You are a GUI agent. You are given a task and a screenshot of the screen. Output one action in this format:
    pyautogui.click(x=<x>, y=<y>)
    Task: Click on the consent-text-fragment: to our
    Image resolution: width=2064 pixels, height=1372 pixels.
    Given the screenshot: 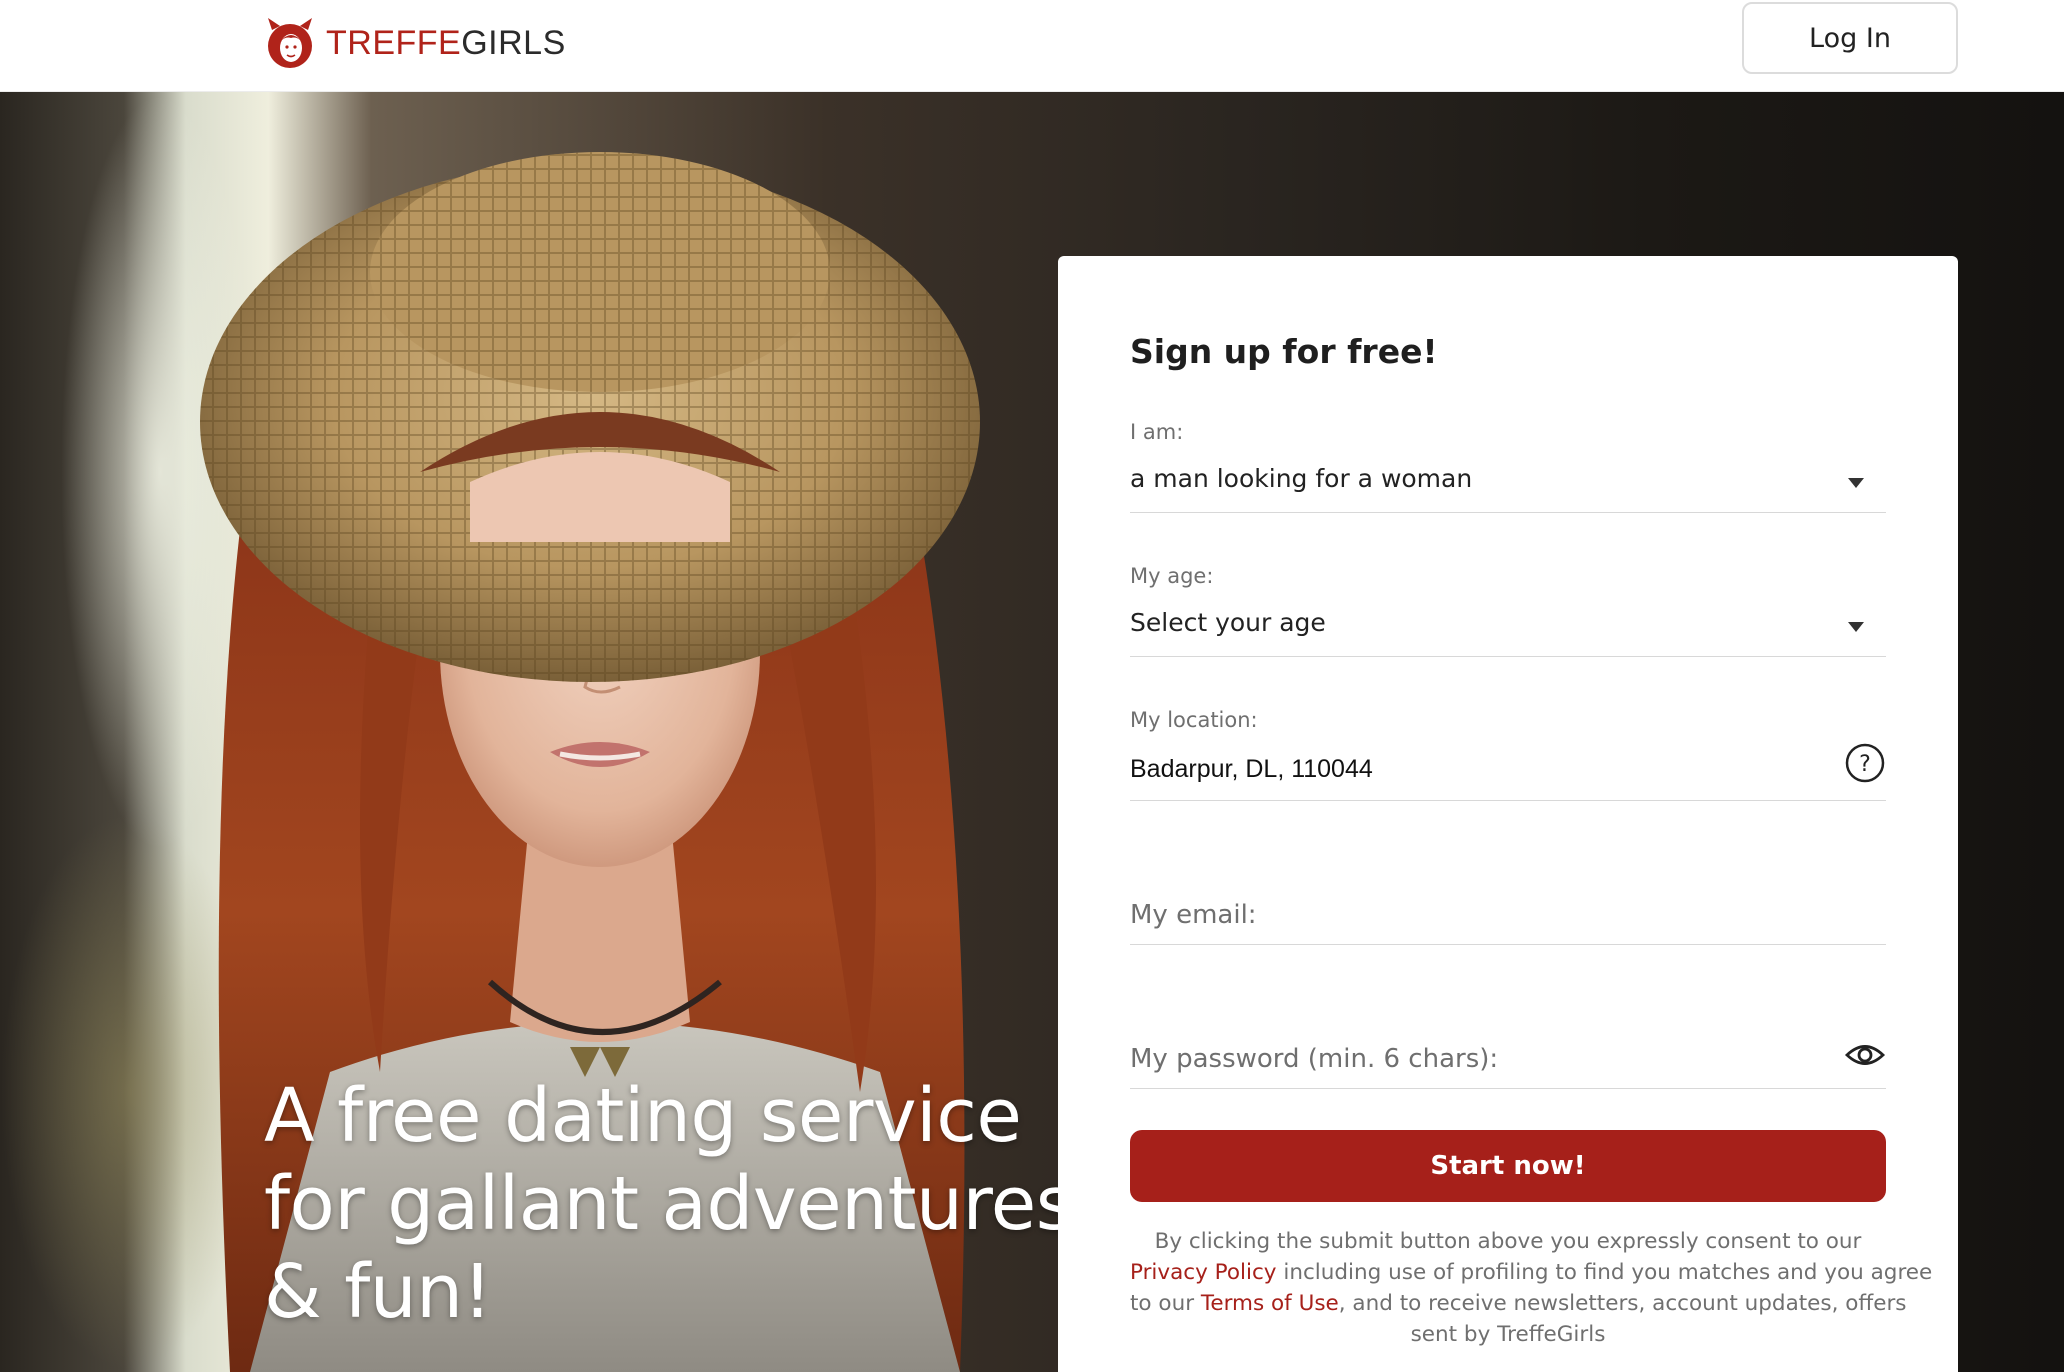 What is the action you would take?
    pyautogui.click(x=1165, y=1303)
    